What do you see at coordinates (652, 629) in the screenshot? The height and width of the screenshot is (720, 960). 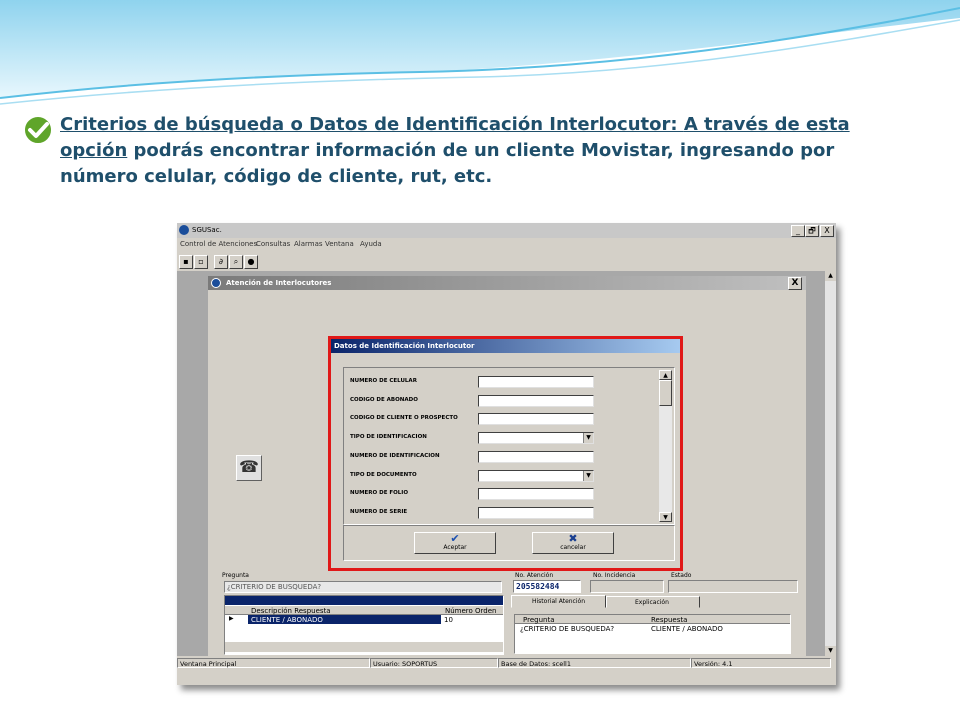 I see `list-item: ¿CRITERIO DE BUSQUEDA? CLIENTE / ABONADO` at bounding box center [652, 629].